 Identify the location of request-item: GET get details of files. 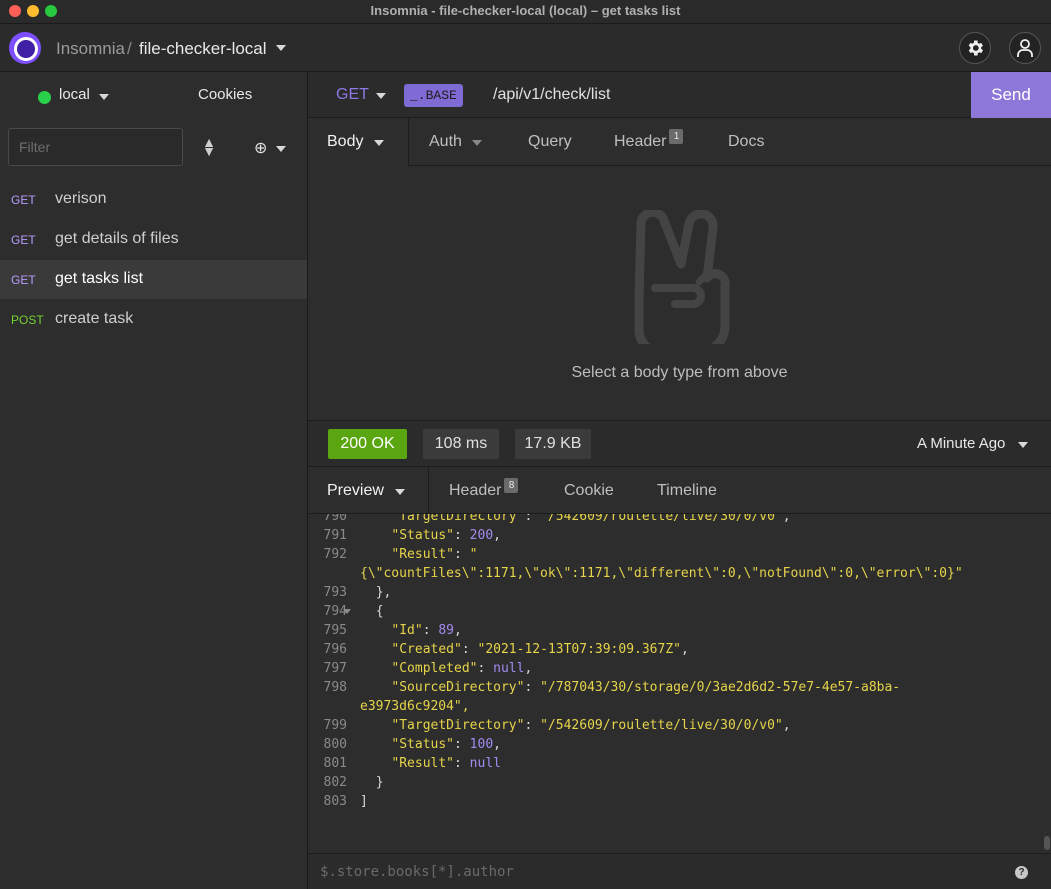
(153, 239).